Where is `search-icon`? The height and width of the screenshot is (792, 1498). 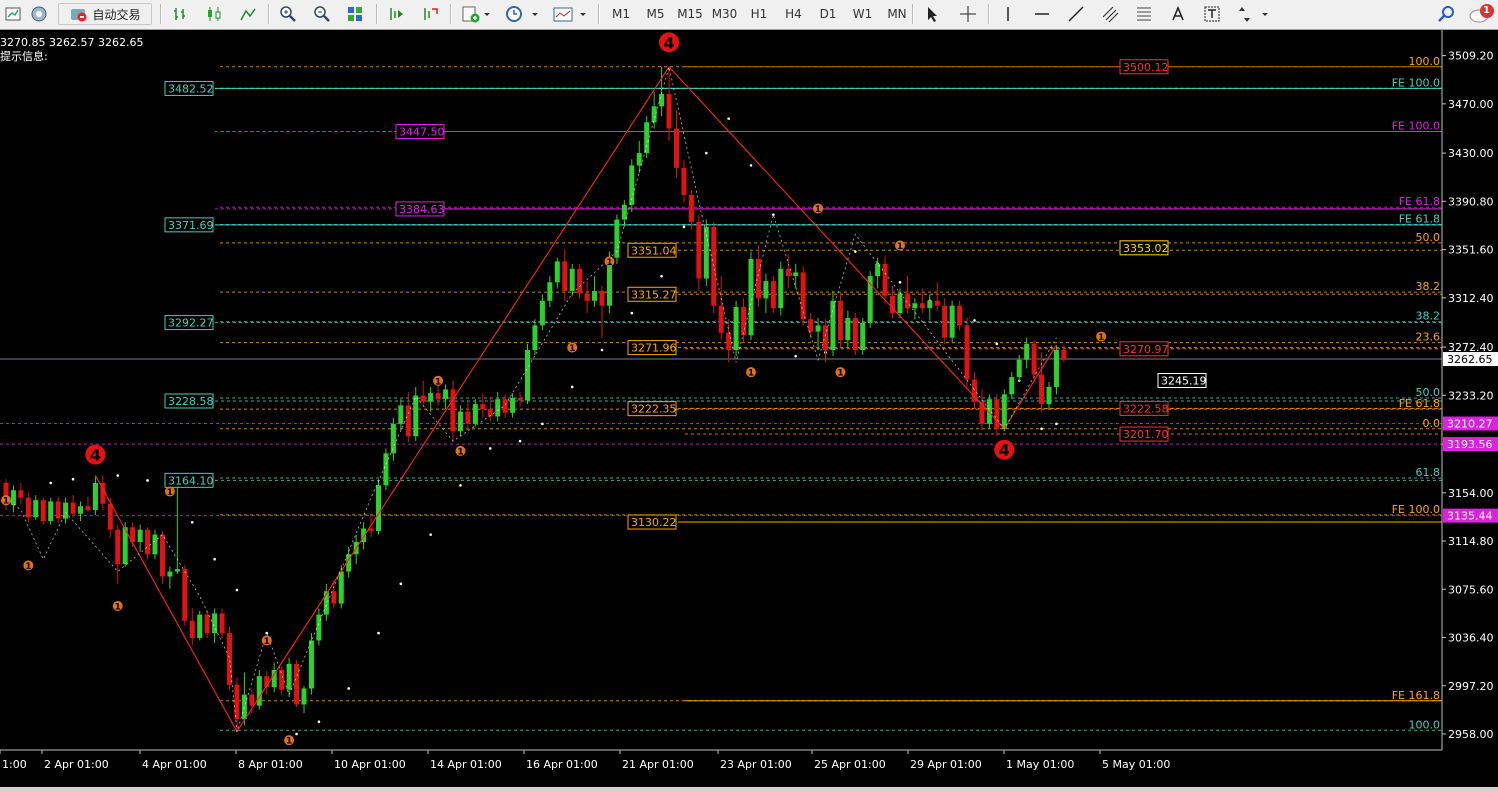 search-icon is located at coordinates (1446, 14).